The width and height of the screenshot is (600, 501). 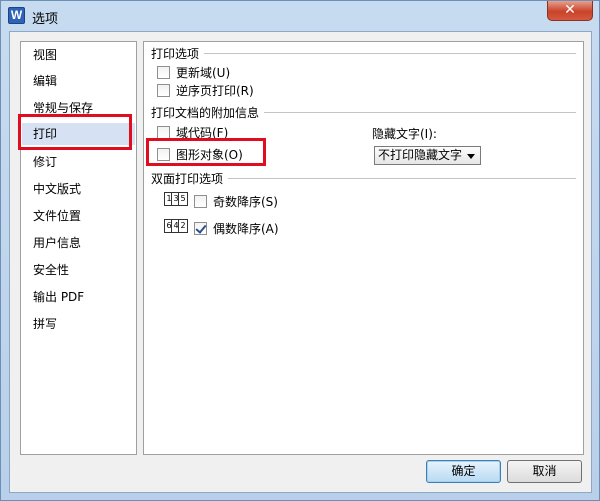 What do you see at coordinates (78, 324) in the screenshot?
I see `nav-item-spelling: 拼写` at bounding box center [78, 324].